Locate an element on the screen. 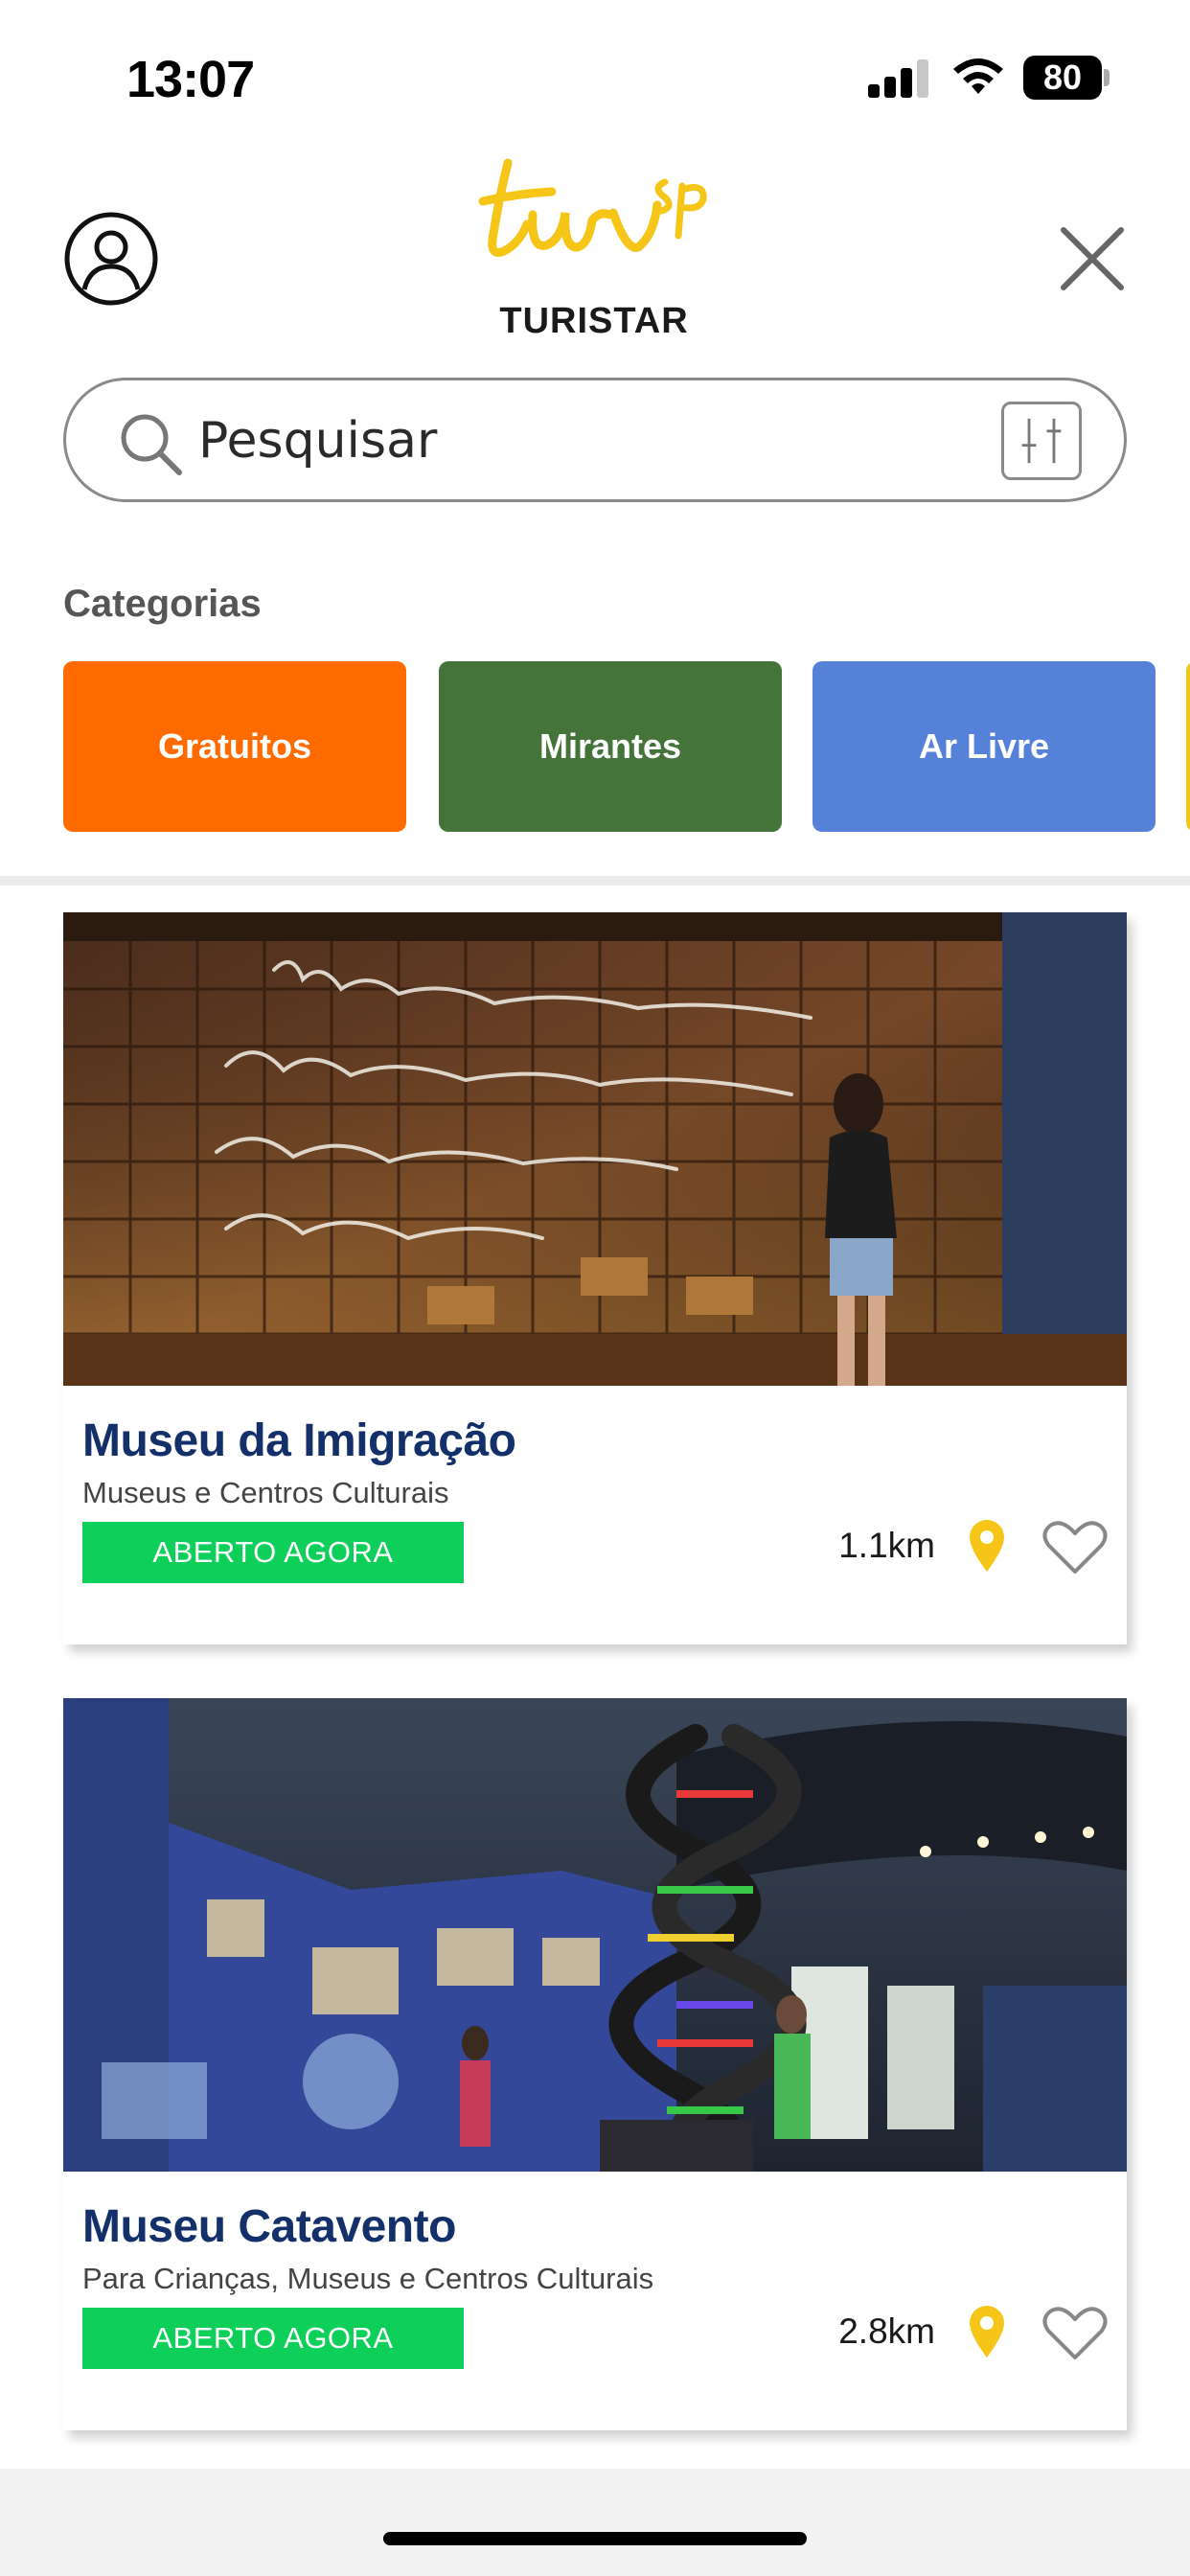 The height and width of the screenshot is (2576, 1190). place-distance: 2.8km is located at coordinates (887, 2331).